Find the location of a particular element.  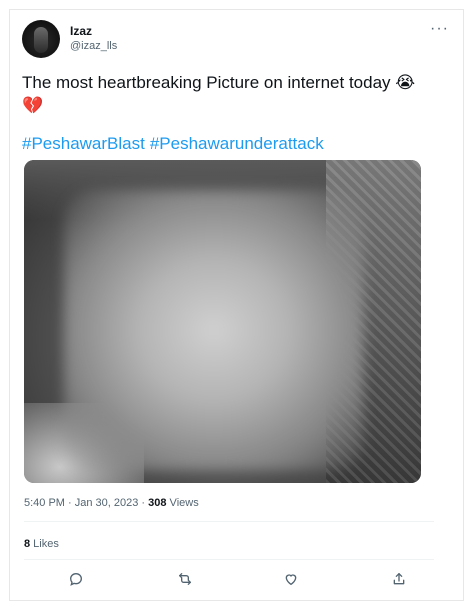

author-name: Izaz is located at coordinates (81, 31).